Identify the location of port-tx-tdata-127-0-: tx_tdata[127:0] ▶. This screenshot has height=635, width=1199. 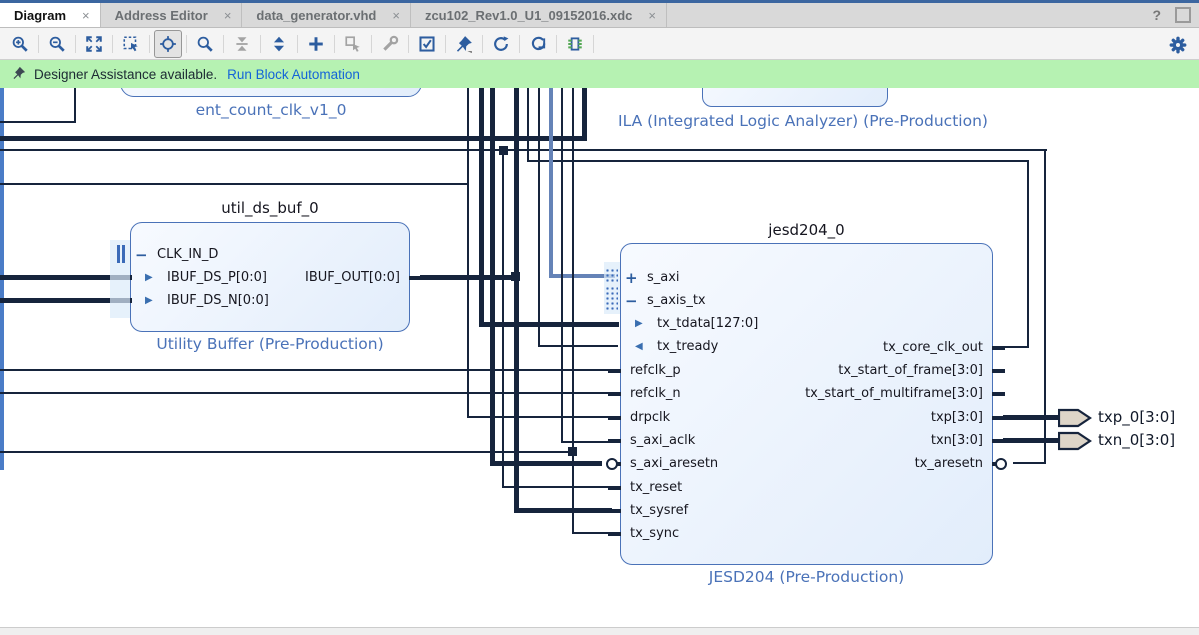
(806, 324).